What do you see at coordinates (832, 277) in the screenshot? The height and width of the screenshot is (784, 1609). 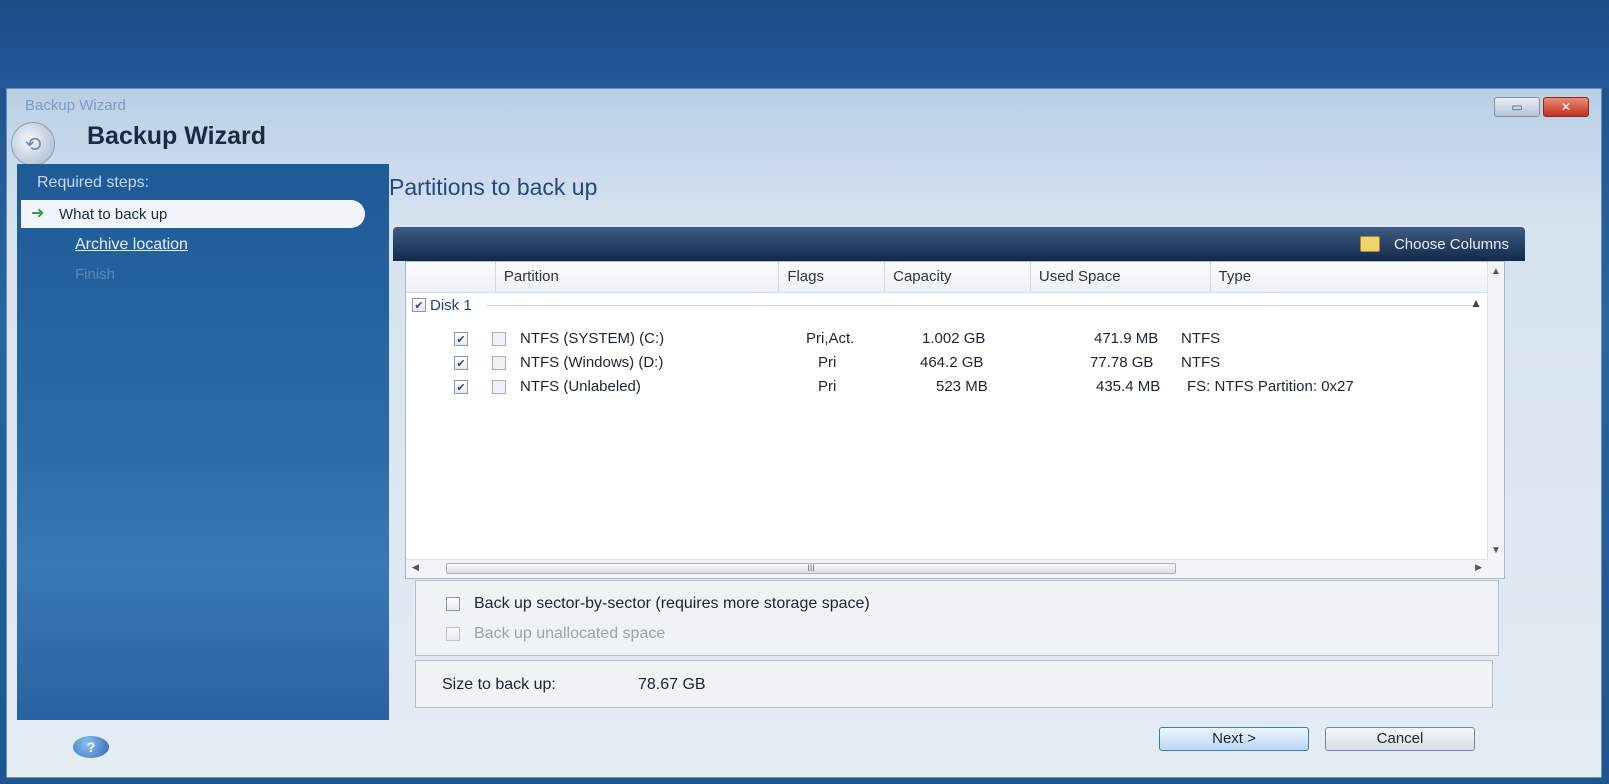 I see `column-header-flags: Flags` at bounding box center [832, 277].